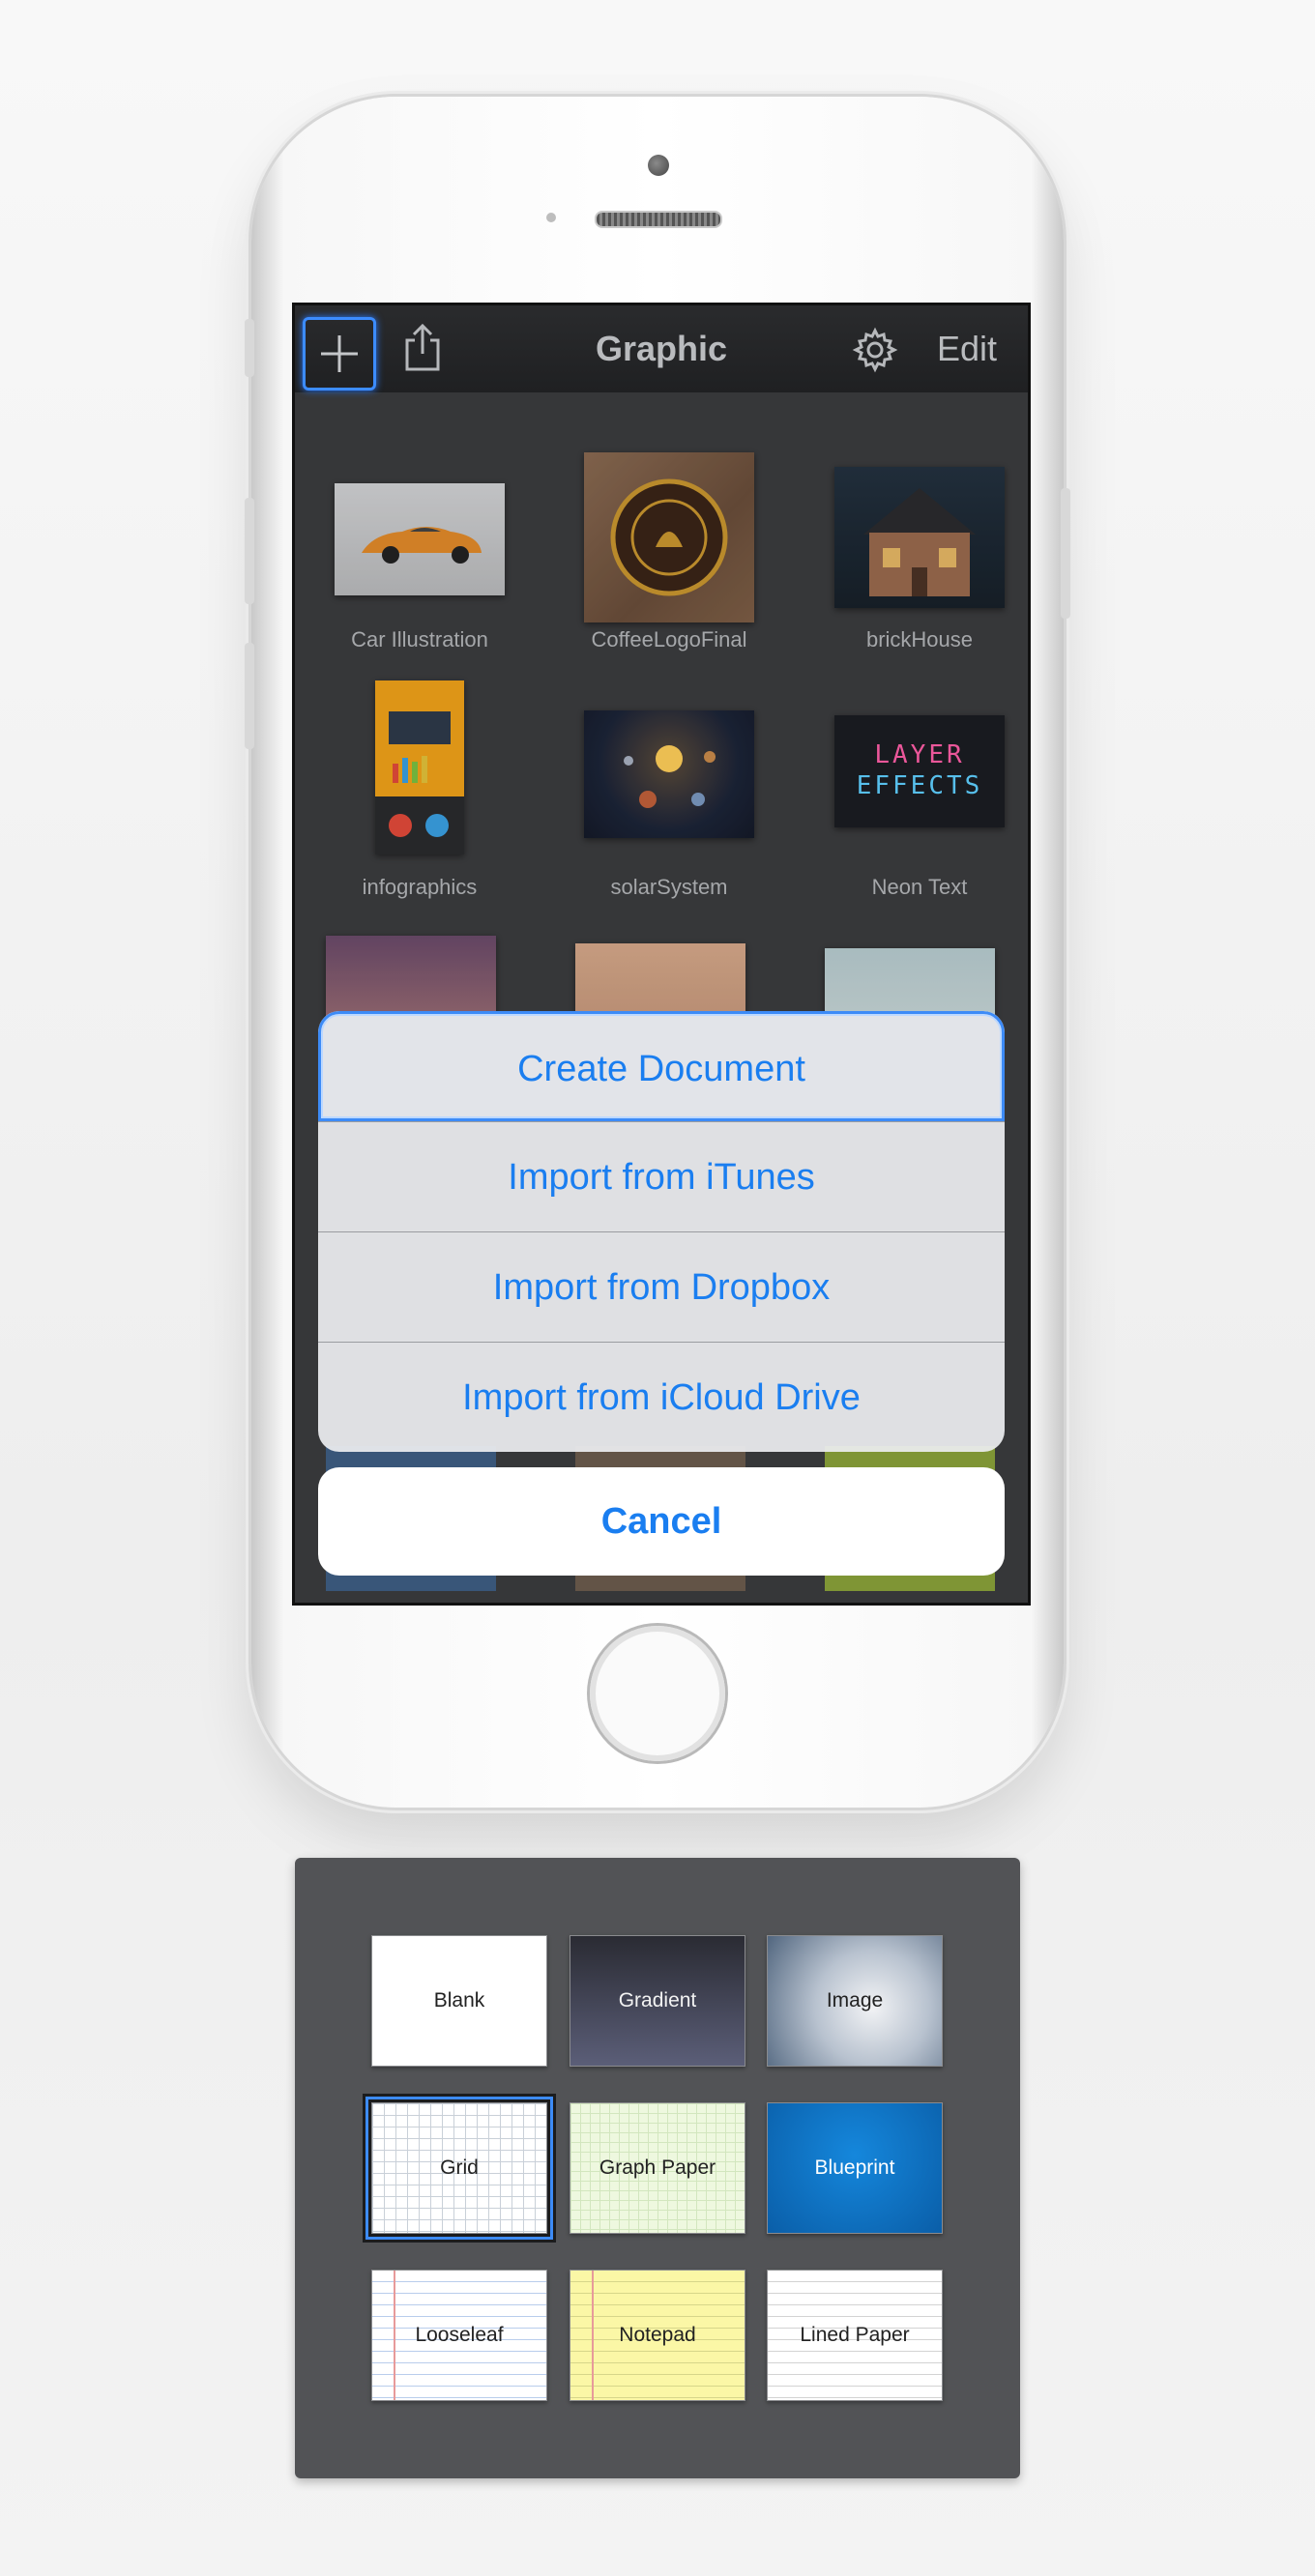  Describe the element at coordinates (661, 1066) in the screenshot. I see `create-document-button: Create Document` at that location.